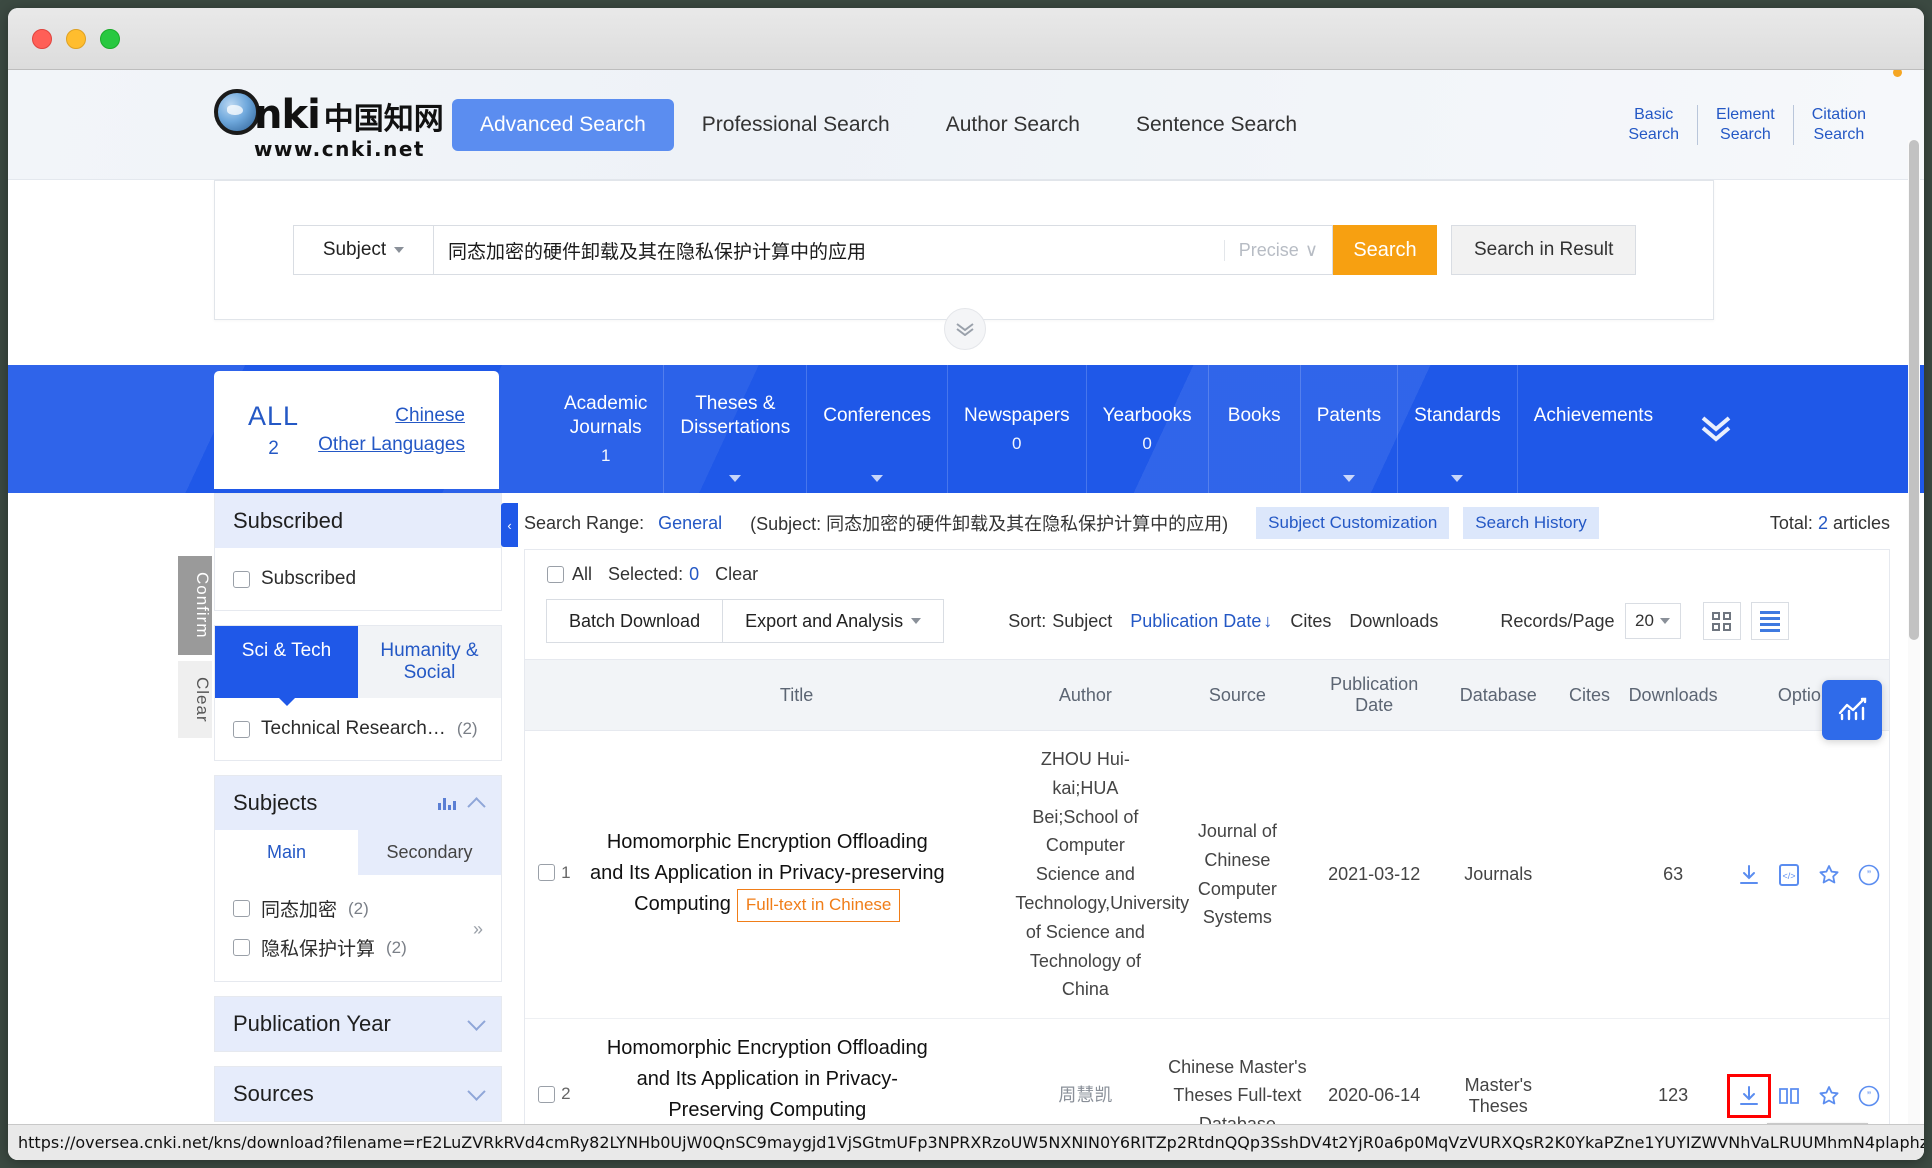  I want to click on tab-author-search: Author Search, so click(1013, 125).